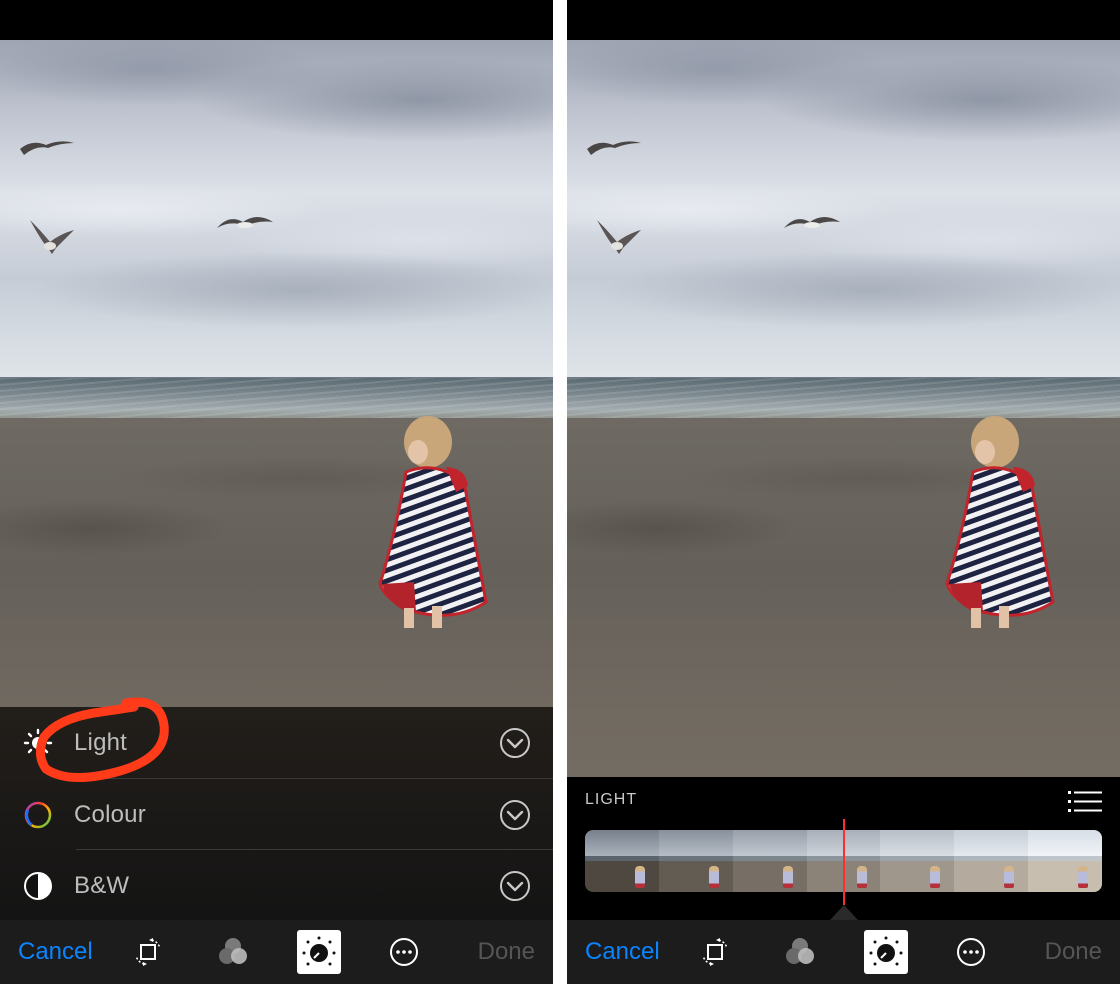 This screenshot has height=984, width=1120. What do you see at coordinates (843, 862) in the screenshot?
I see `scrubber-indicator` at bounding box center [843, 862].